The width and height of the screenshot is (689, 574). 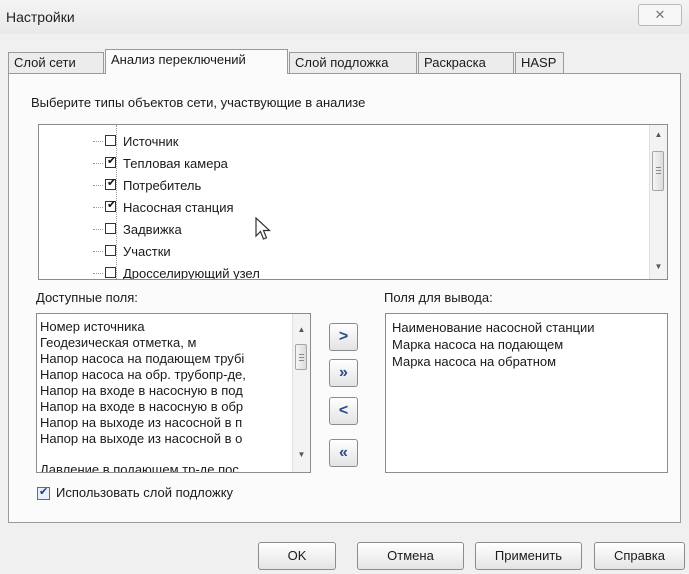 I want to click on chevron-right-icon: >, so click(x=343, y=336).